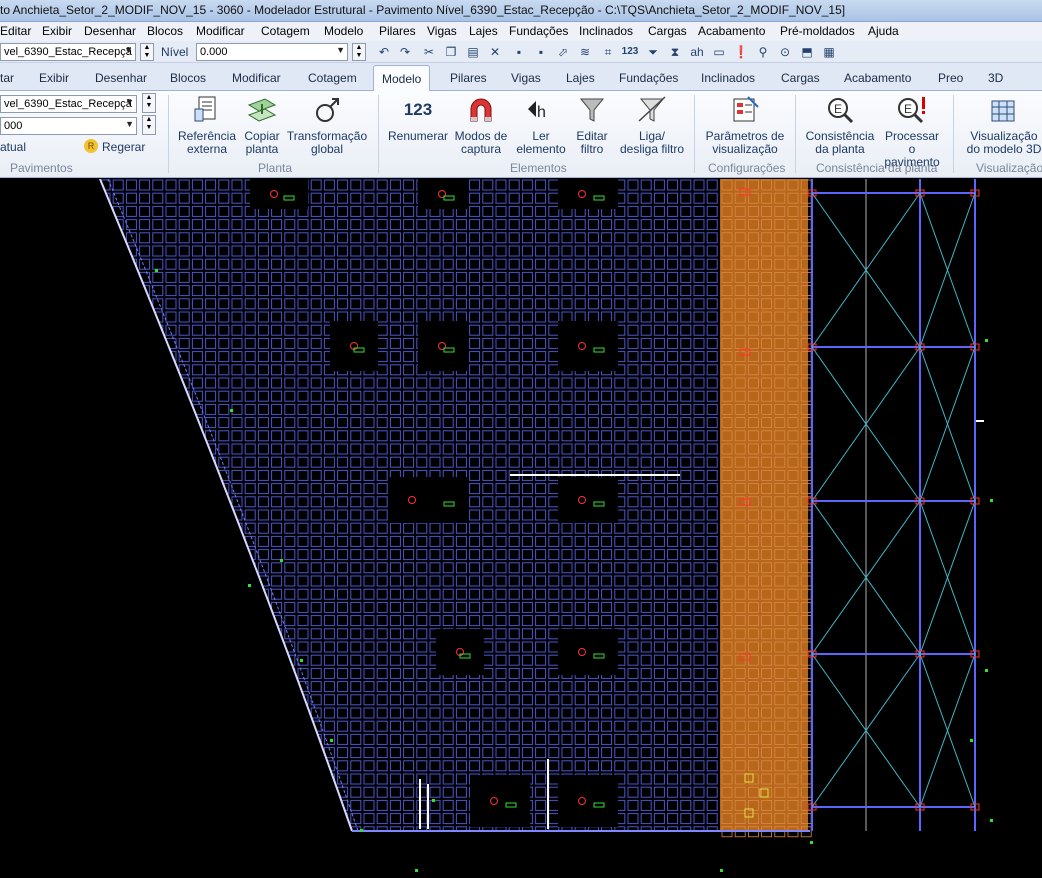 Image resolution: width=1042 pixels, height=878 pixels. What do you see at coordinates (149, 125) in the screenshot?
I see `ribbon-level-spinner: ▲ ▼` at bounding box center [149, 125].